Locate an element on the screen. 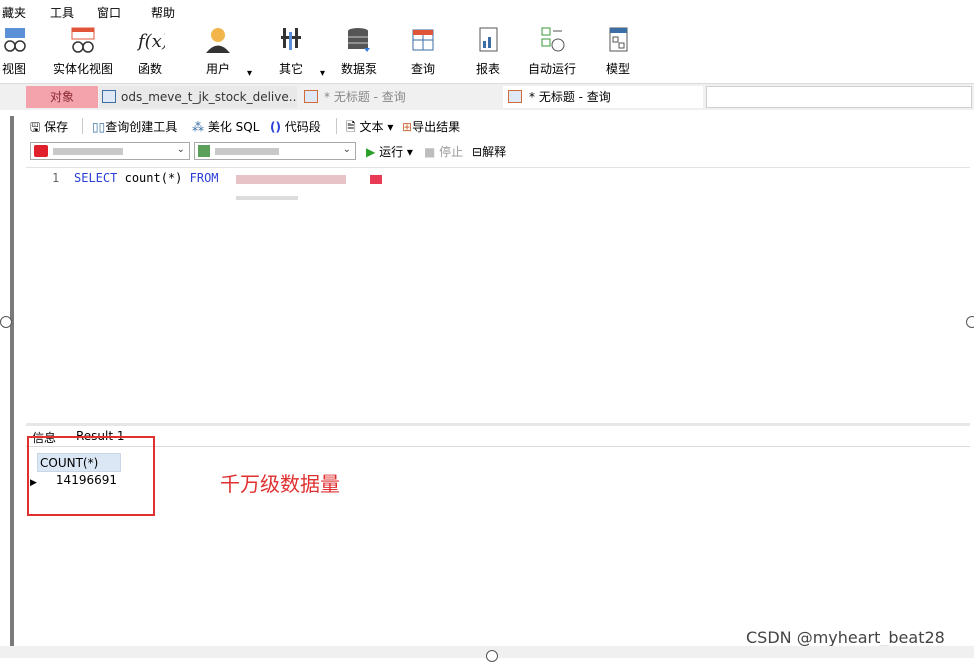 This screenshot has height=662, width=974. explain-button: ⊟解释 is located at coordinates (489, 151).